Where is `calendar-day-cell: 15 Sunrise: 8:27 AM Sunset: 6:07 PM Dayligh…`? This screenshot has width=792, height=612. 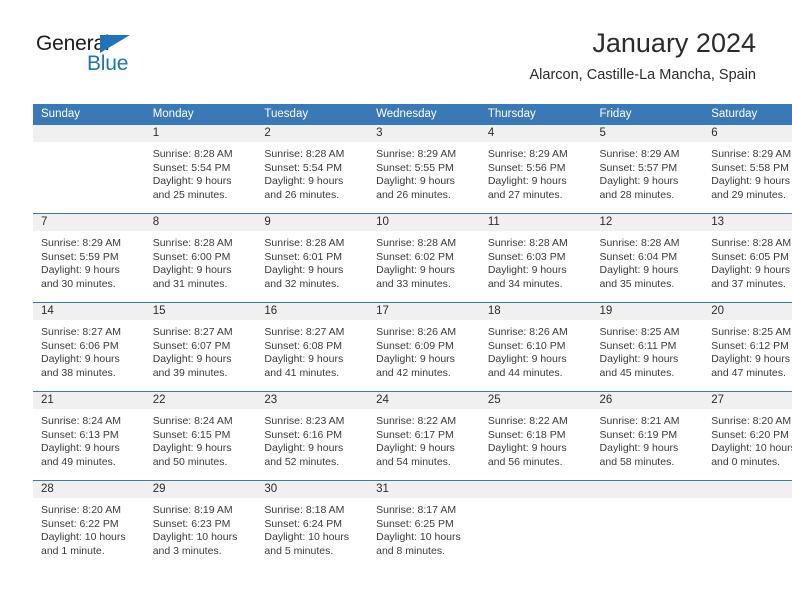
calendar-day-cell: 15 Sunrise: 8:27 AM Sunset: 6:07 PM Dayligh… is located at coordinates (200, 347).